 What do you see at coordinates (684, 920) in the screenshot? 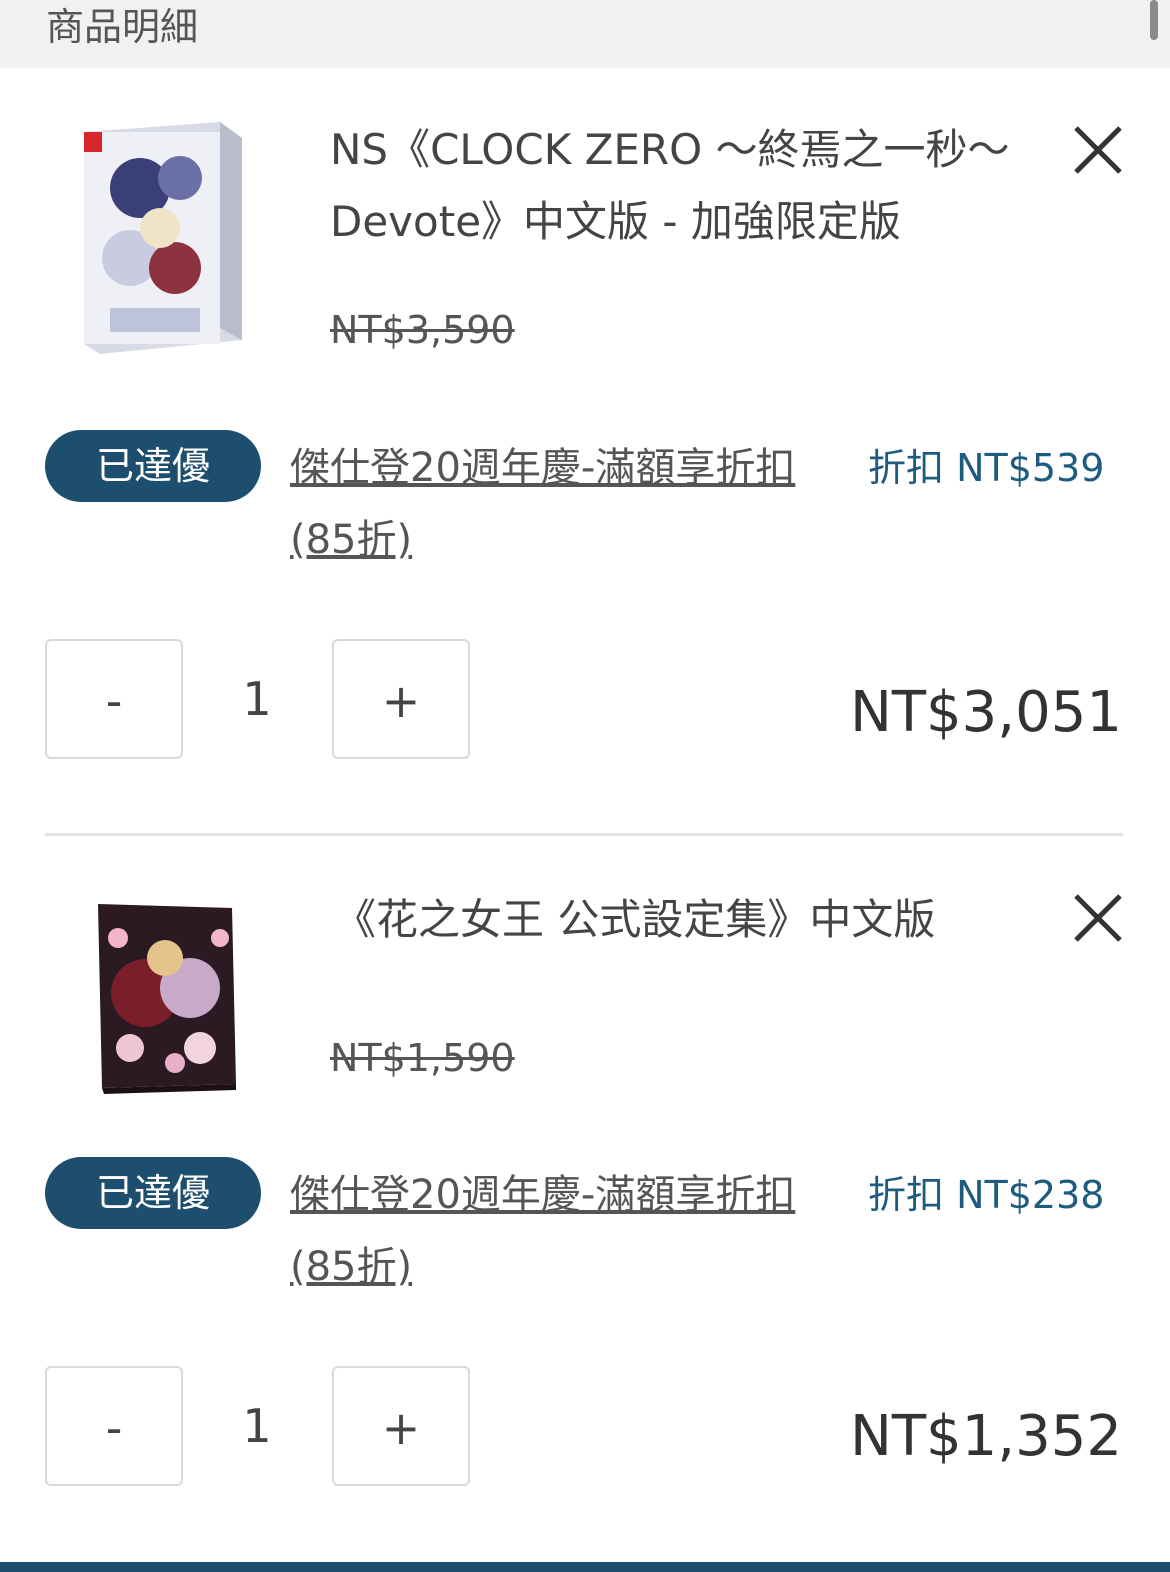
I see `product-name: 《花之女王 公式設定集》中文版` at bounding box center [684, 920].